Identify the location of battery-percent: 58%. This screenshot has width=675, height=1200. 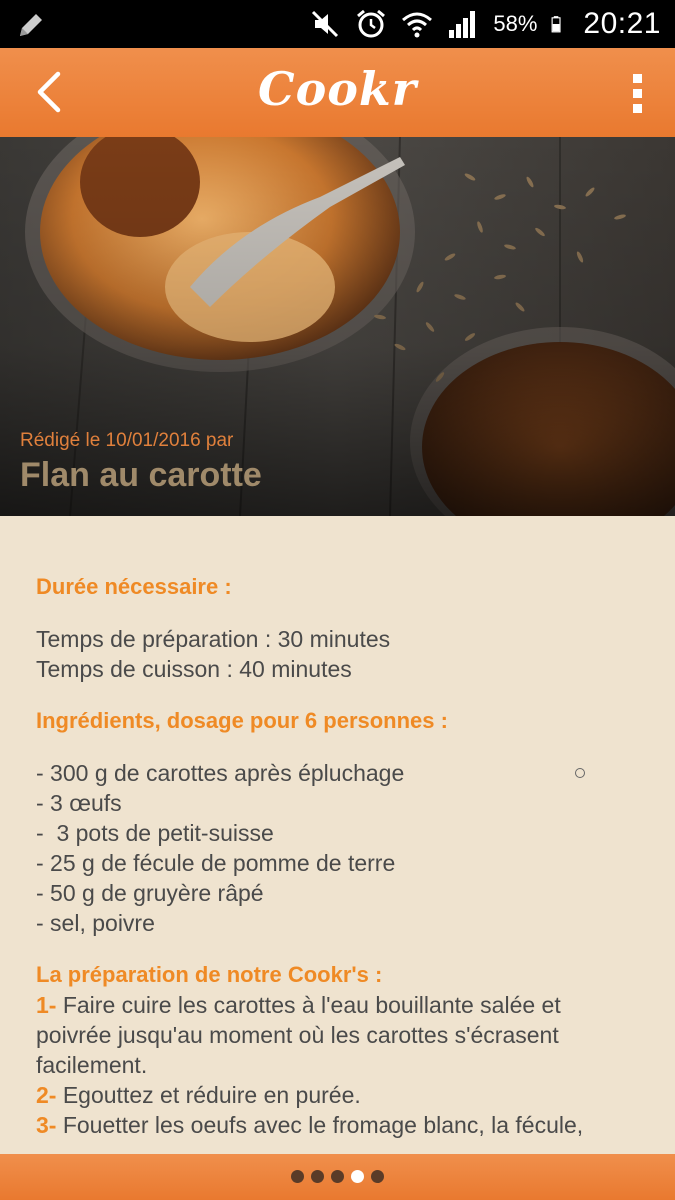
(515, 23).